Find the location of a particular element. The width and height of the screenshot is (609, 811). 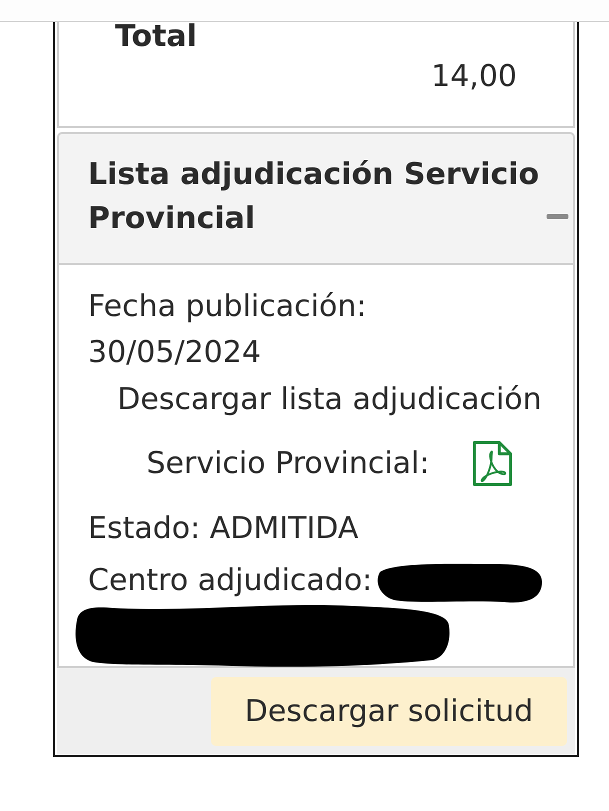

download-list-text: Descargar lista adjudicación is located at coordinates (329, 399).